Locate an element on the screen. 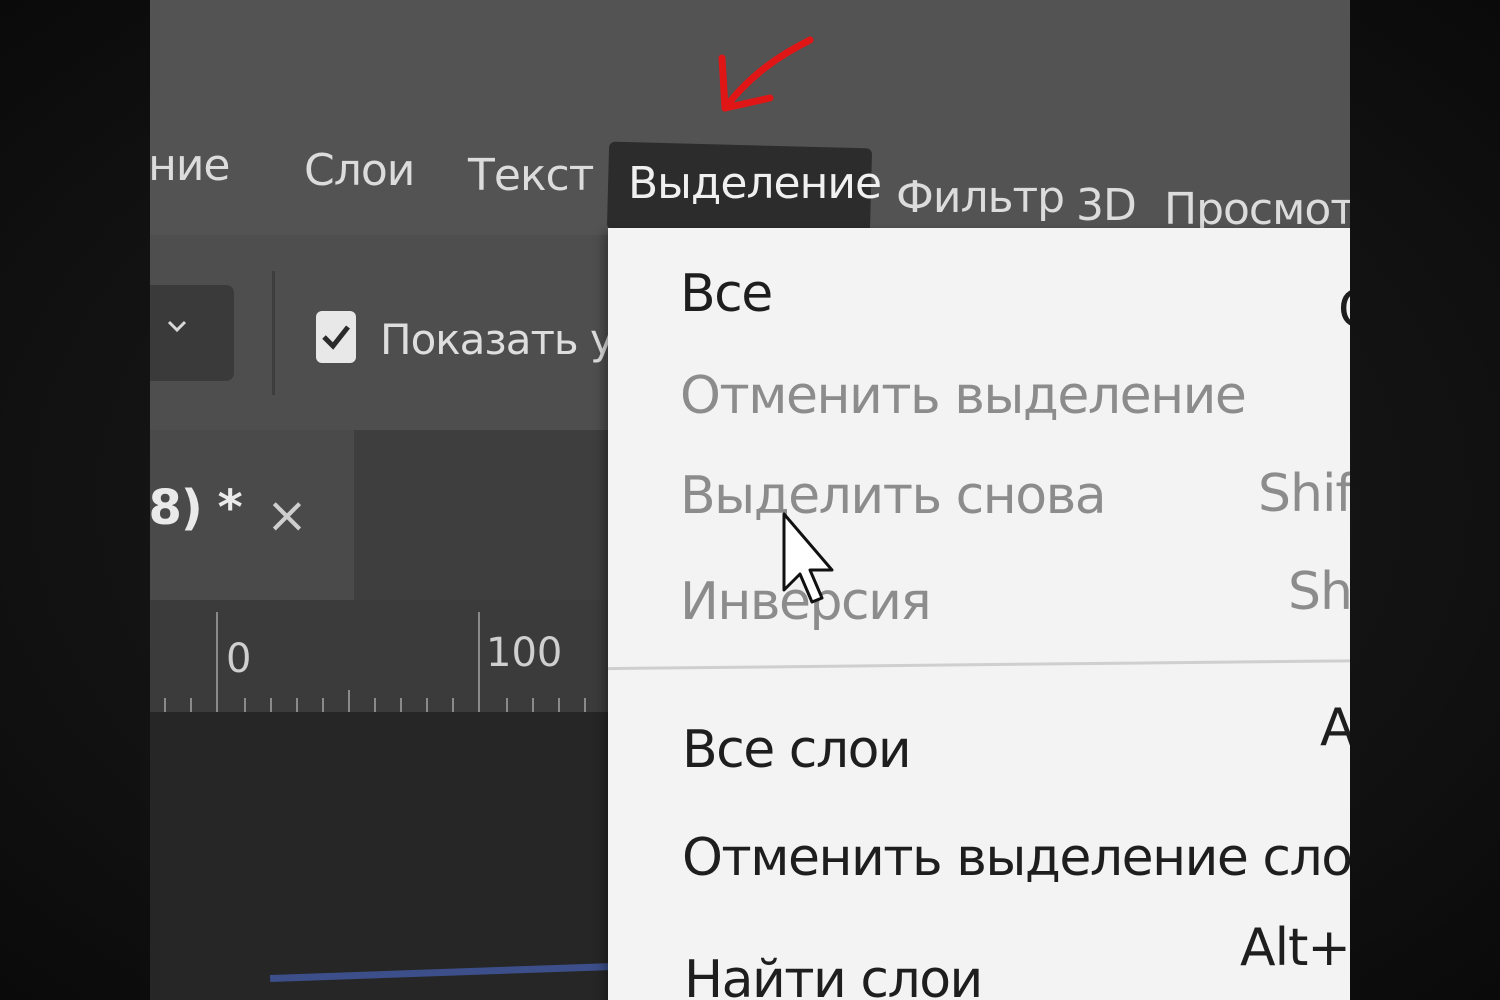 This screenshot has width=1500, height=1000. shortcut-find-layers: Alt+Sl is located at coordinates (1295, 948).